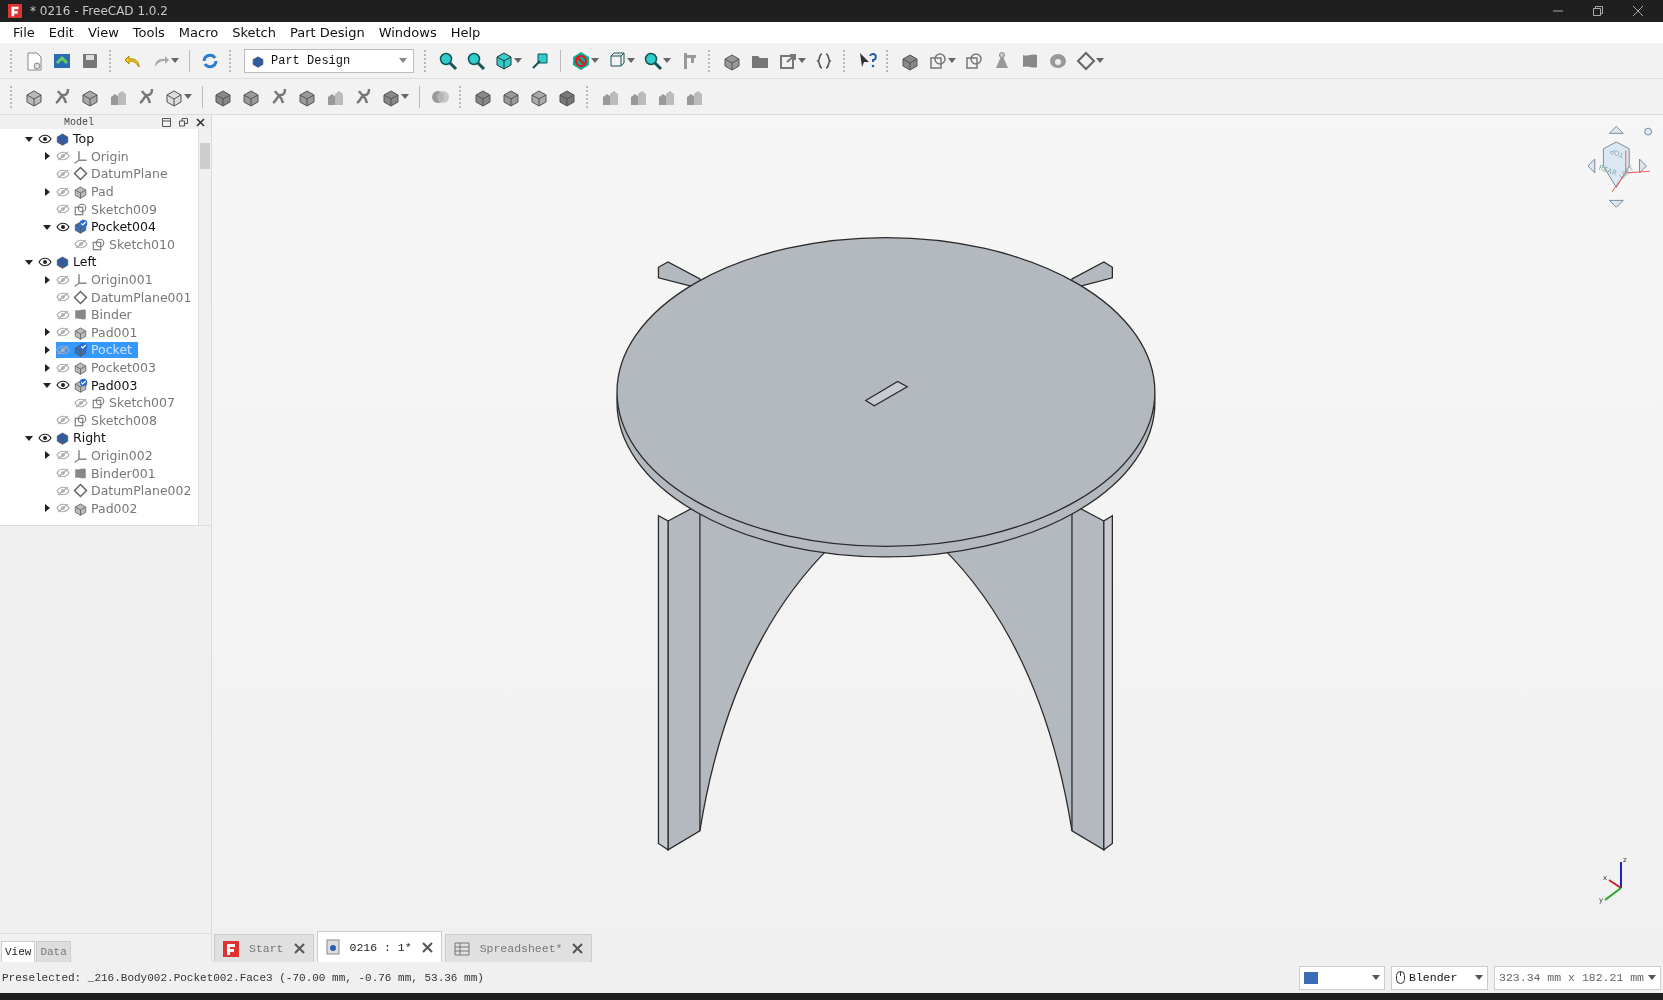 The height and width of the screenshot is (1000, 1663). I want to click on tree-item: Binder, so click(97, 314).